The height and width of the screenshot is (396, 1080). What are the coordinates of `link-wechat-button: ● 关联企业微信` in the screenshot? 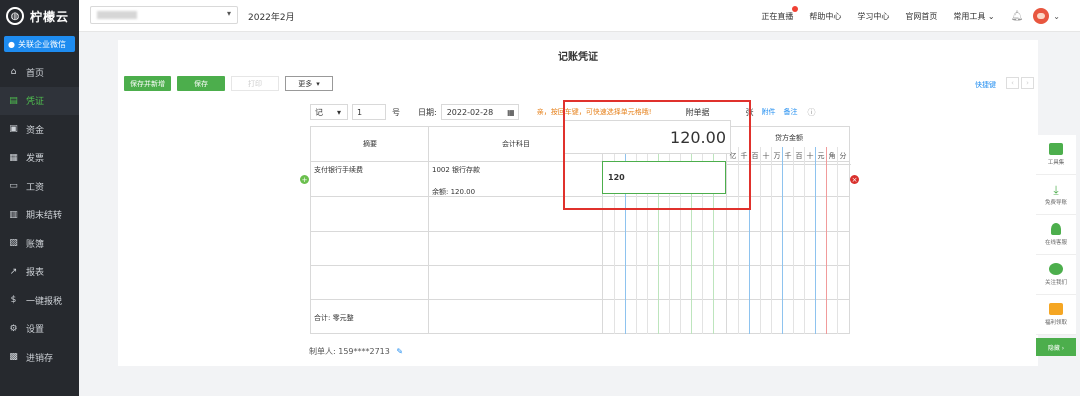 It's located at (39, 44).